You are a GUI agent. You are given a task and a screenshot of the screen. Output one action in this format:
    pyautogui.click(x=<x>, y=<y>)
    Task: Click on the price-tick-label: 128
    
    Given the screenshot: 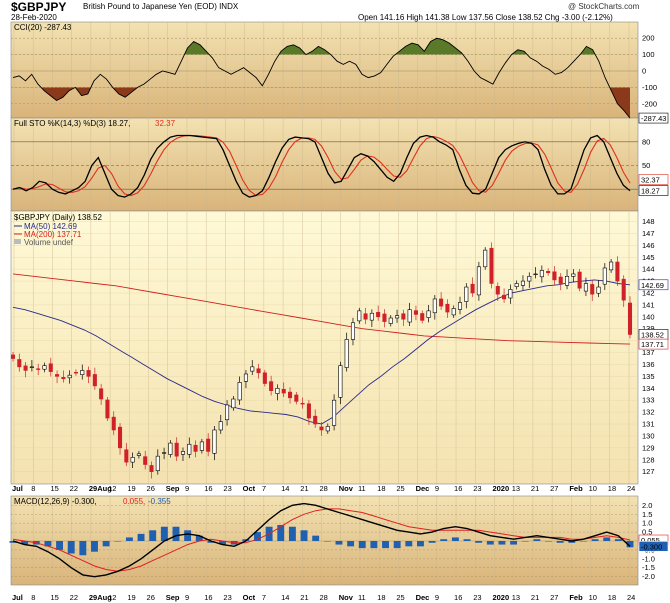 What is the action you would take?
    pyautogui.click(x=648, y=459)
    